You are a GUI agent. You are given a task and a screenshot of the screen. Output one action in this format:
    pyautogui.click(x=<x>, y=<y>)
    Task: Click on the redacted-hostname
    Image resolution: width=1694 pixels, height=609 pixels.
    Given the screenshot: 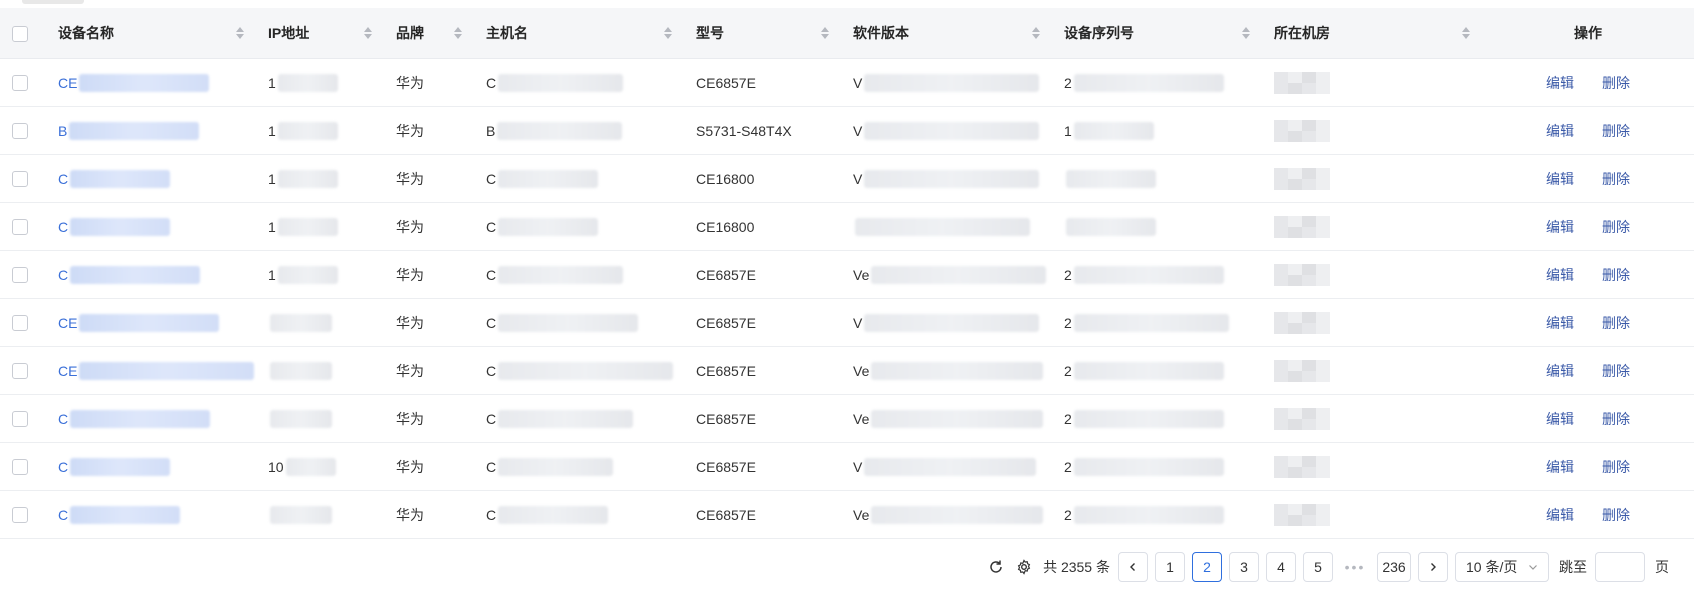 What is the action you would take?
    pyautogui.click(x=548, y=226)
    